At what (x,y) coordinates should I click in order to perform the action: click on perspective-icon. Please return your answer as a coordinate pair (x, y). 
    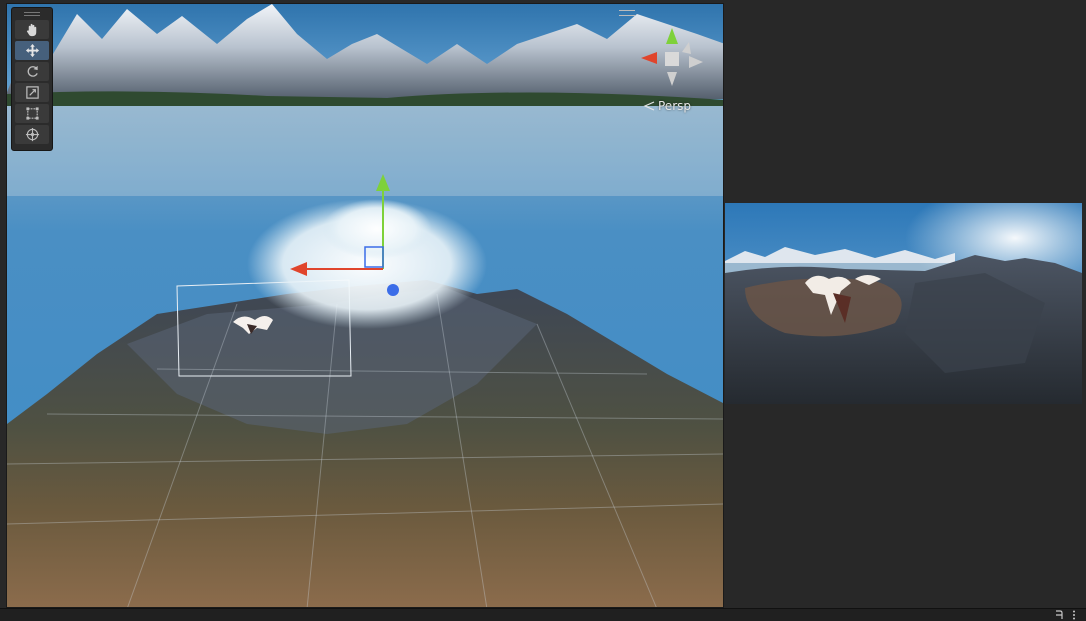
    Looking at the image, I should click on (649, 106).